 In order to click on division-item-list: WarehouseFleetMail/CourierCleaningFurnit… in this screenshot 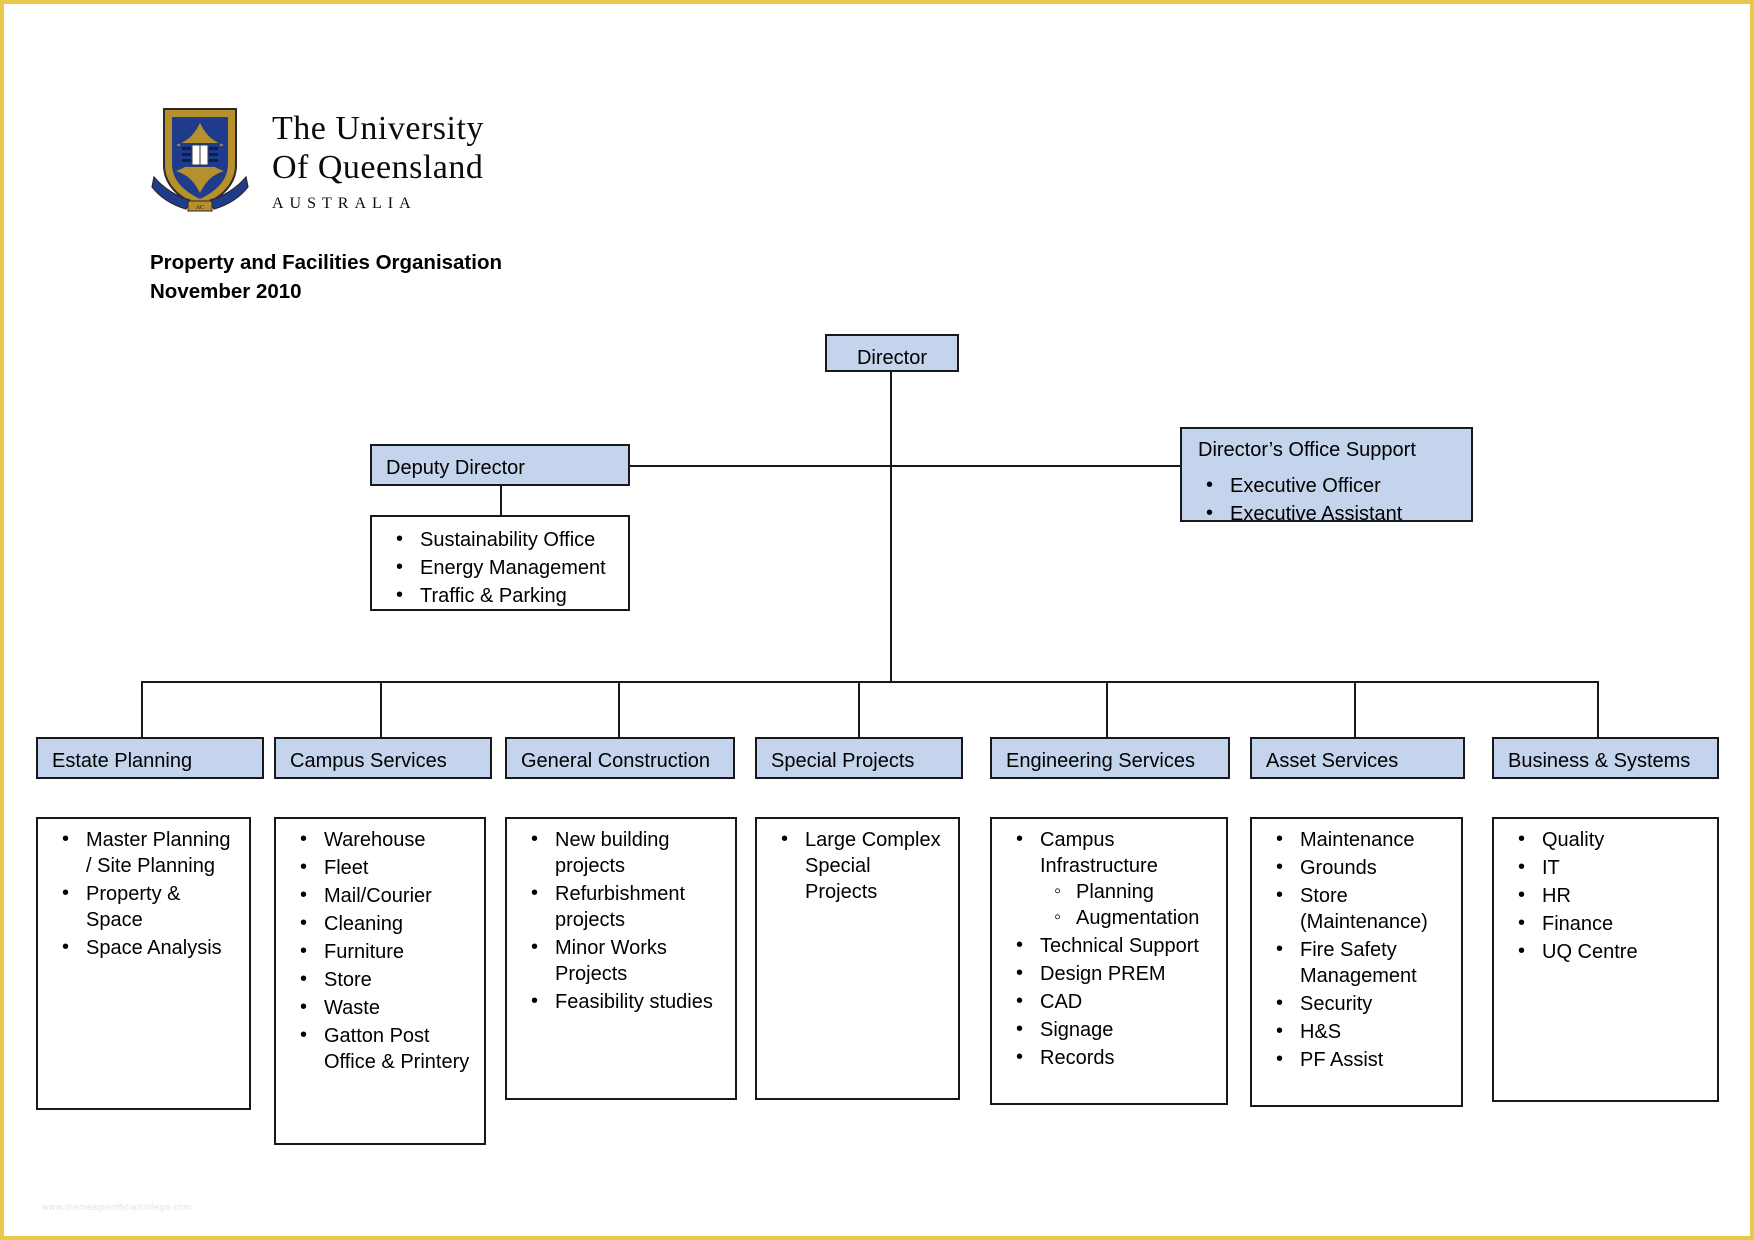, I will do `click(380, 953)`.